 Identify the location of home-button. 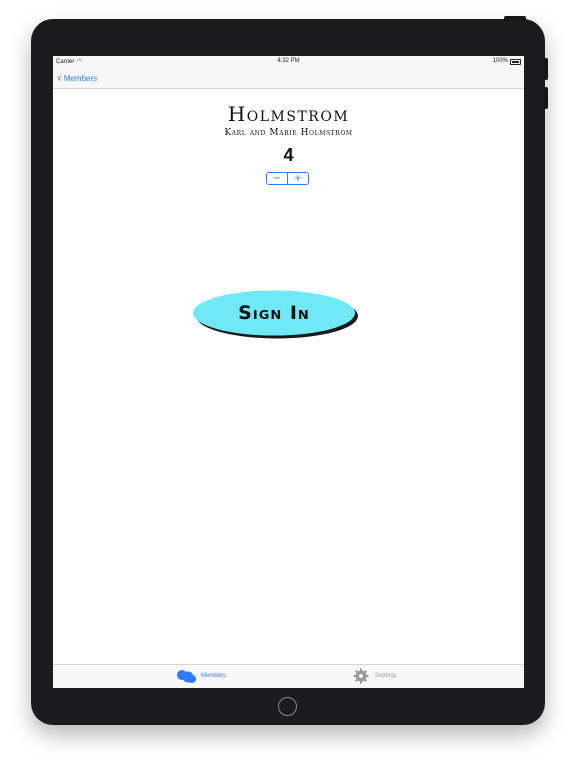
(287, 706).